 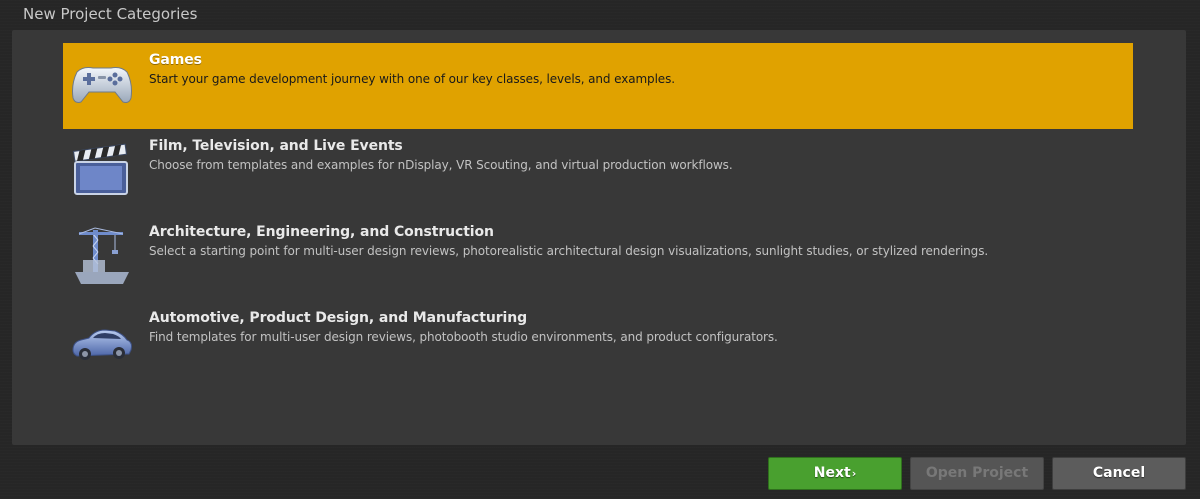 What do you see at coordinates (854, 473) in the screenshot?
I see `chevron-right-icon: ›` at bounding box center [854, 473].